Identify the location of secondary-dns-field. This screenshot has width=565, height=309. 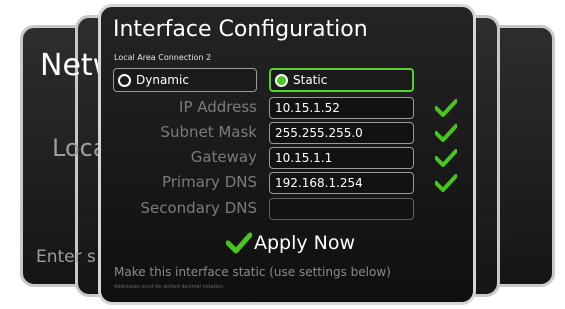
(341, 209).